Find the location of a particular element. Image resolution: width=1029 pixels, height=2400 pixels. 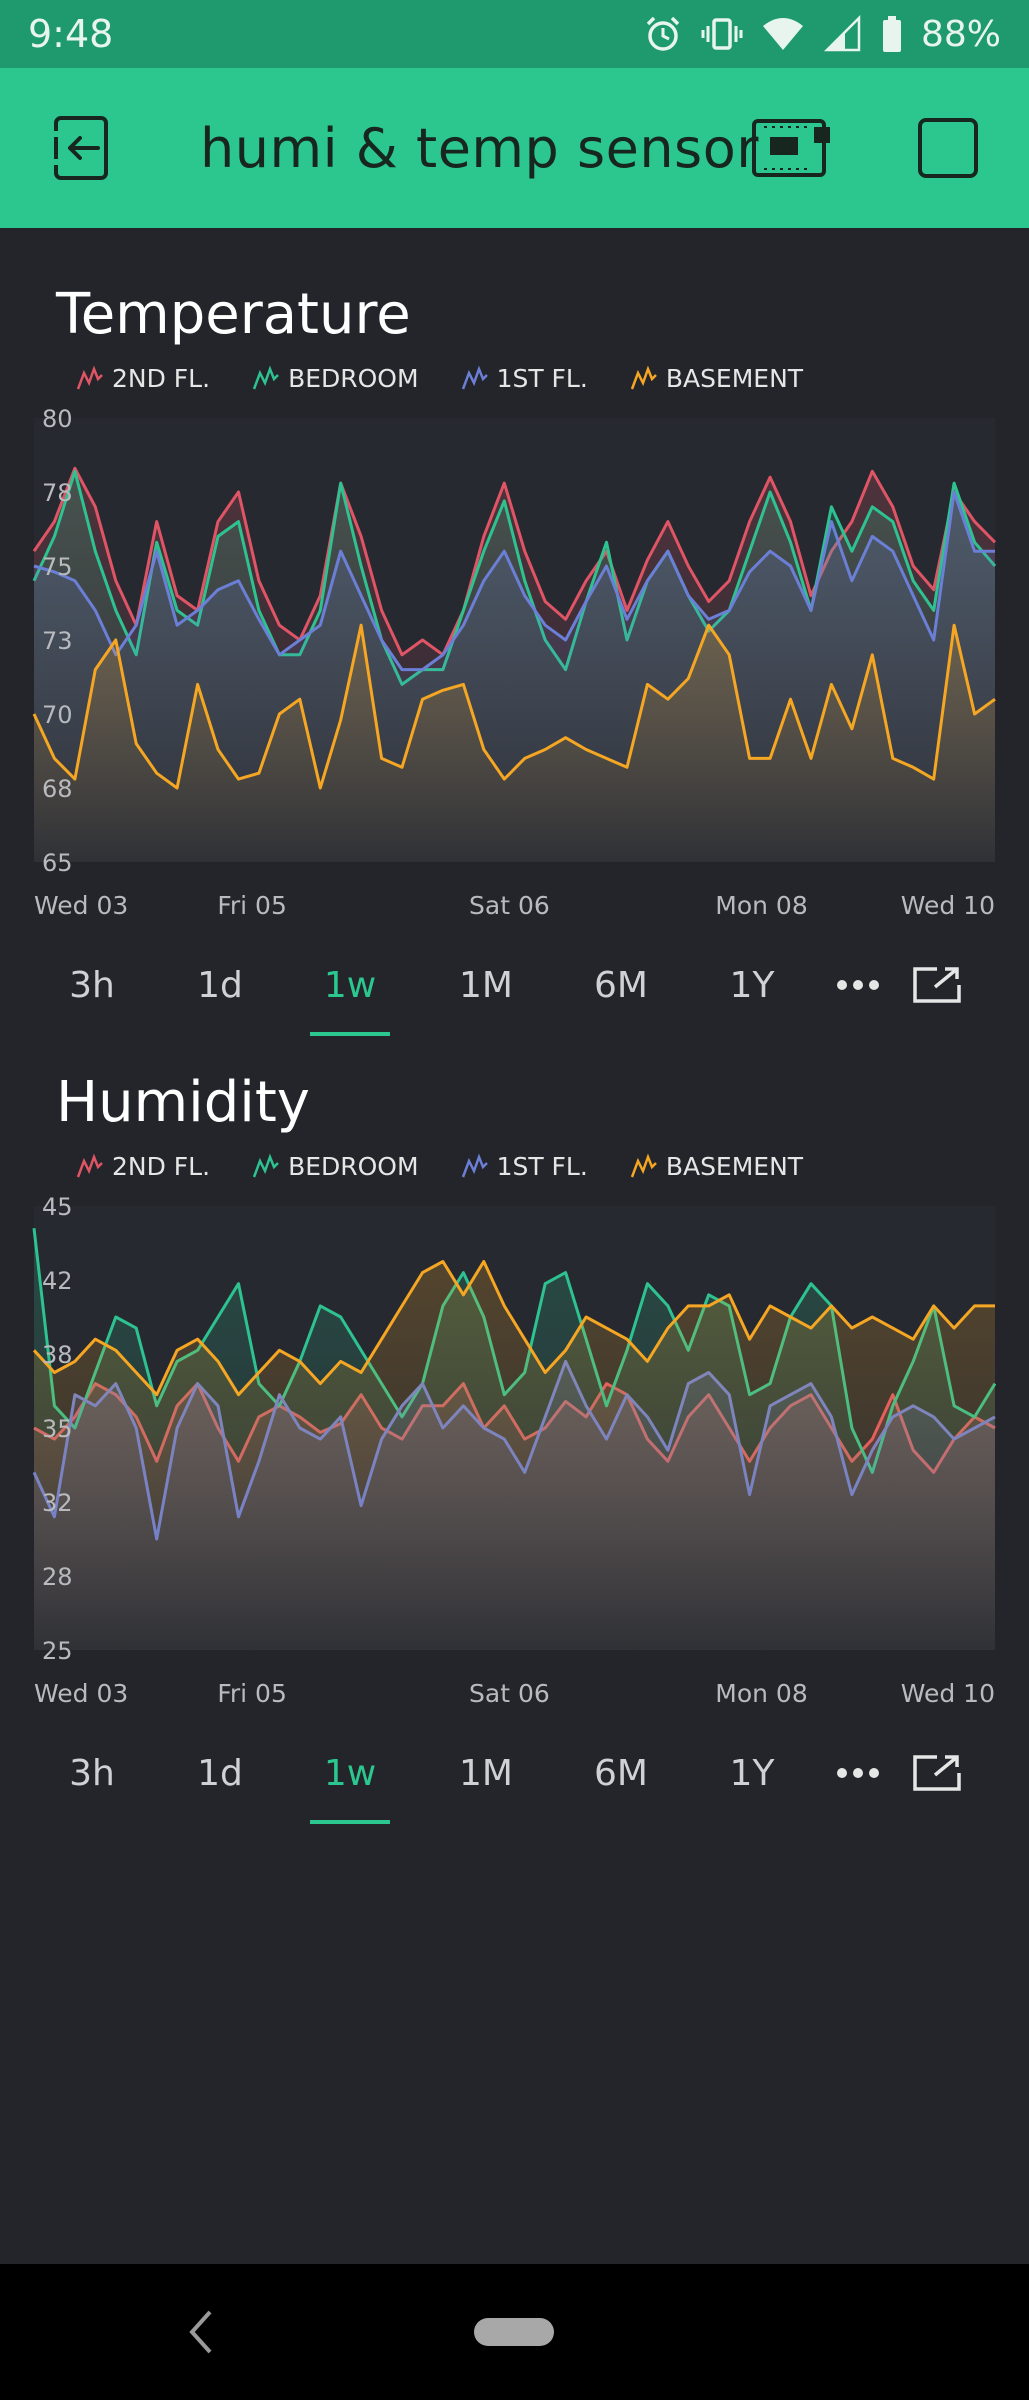

device-button is located at coordinates (790, 148).